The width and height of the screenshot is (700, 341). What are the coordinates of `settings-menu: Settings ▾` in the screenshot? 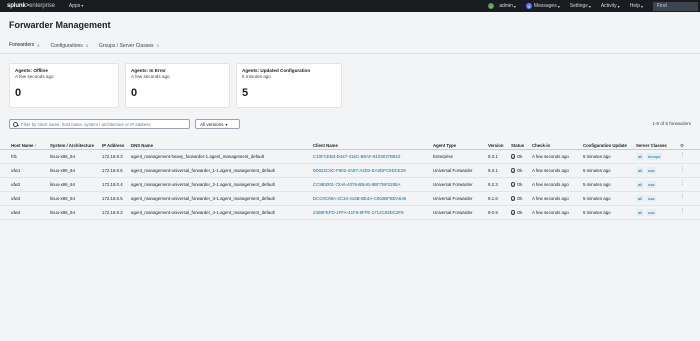 It's located at (580, 6).